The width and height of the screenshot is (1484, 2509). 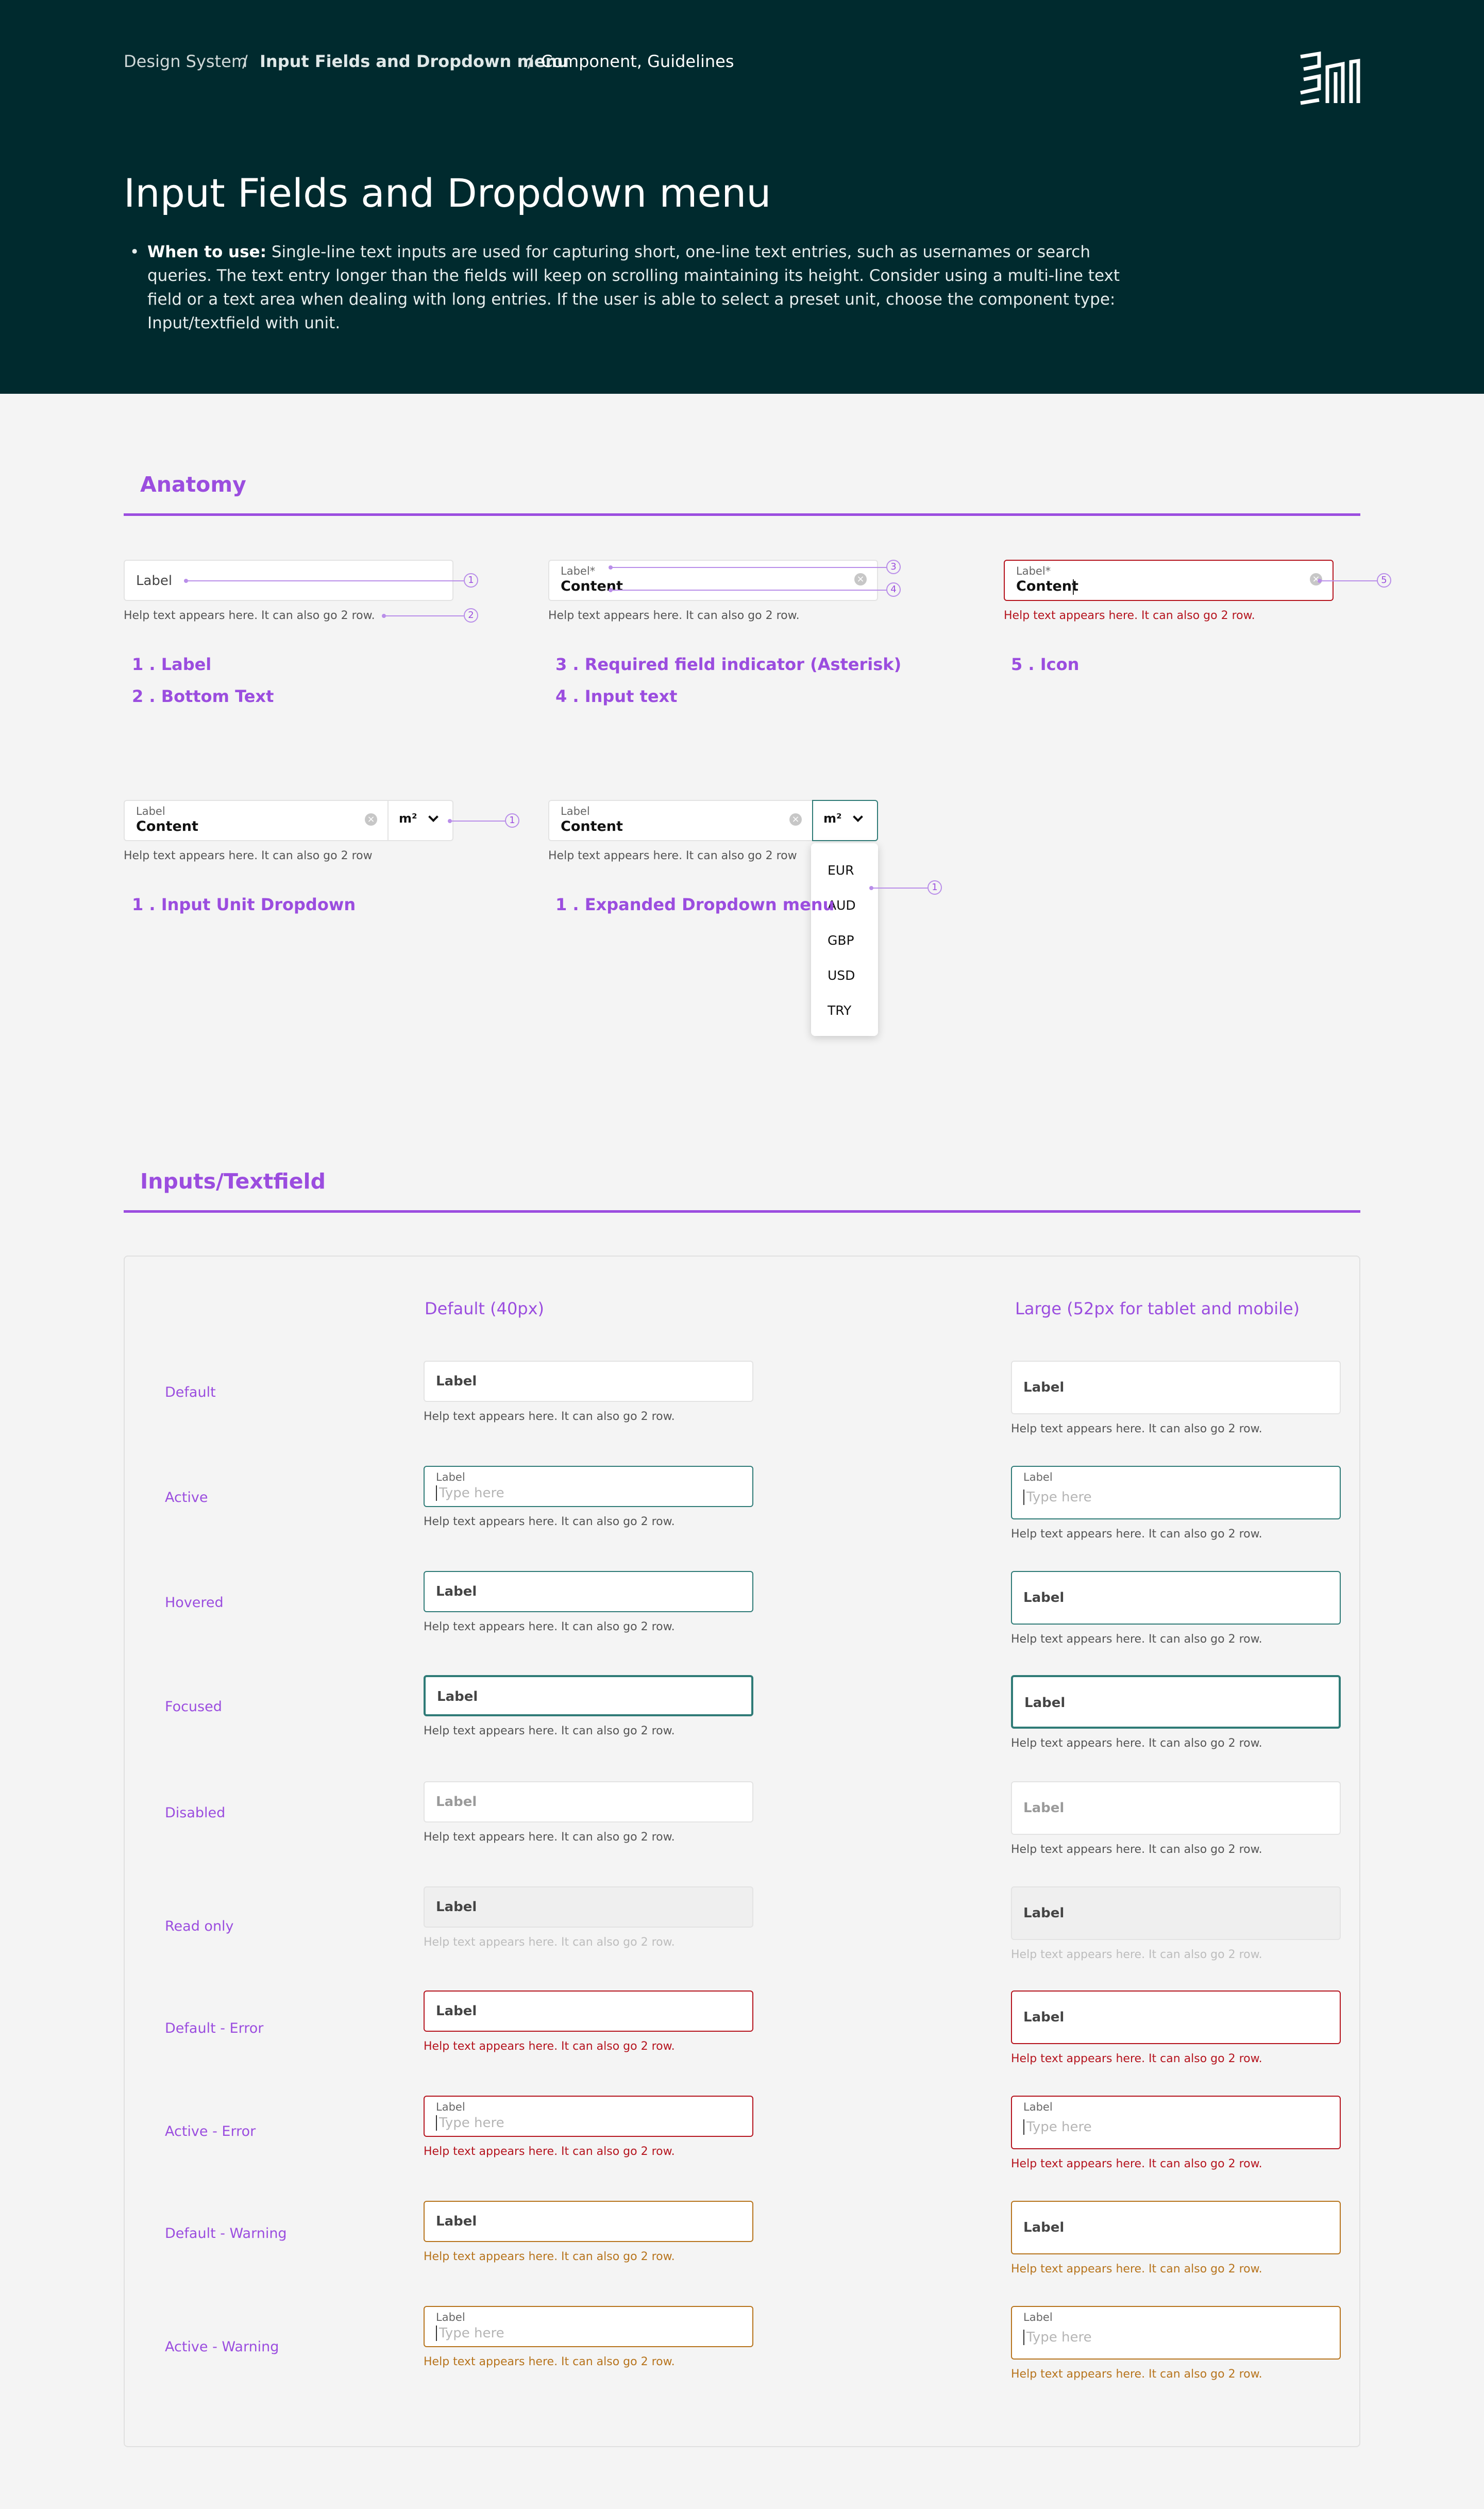 I want to click on textfield-focused-large: Label, so click(x=1176, y=1702).